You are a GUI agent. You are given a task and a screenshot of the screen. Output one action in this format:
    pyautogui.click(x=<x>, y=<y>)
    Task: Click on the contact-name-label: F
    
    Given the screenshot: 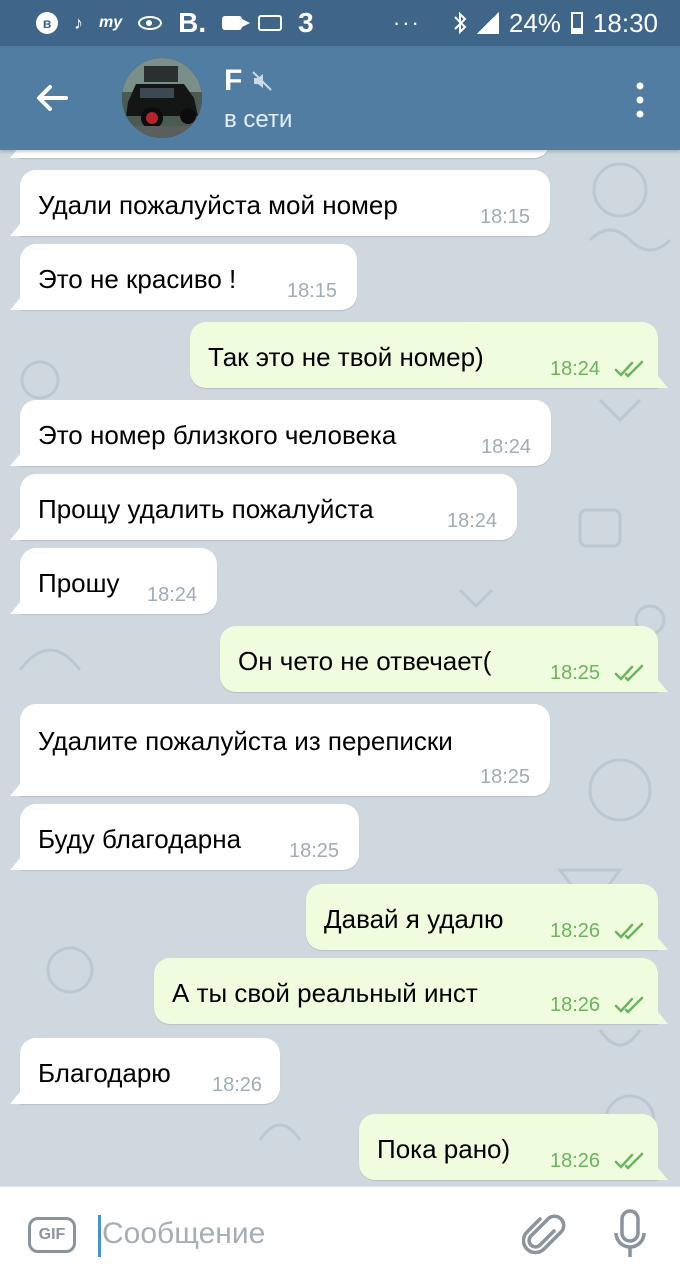 What is the action you would take?
    pyautogui.click(x=233, y=80)
    